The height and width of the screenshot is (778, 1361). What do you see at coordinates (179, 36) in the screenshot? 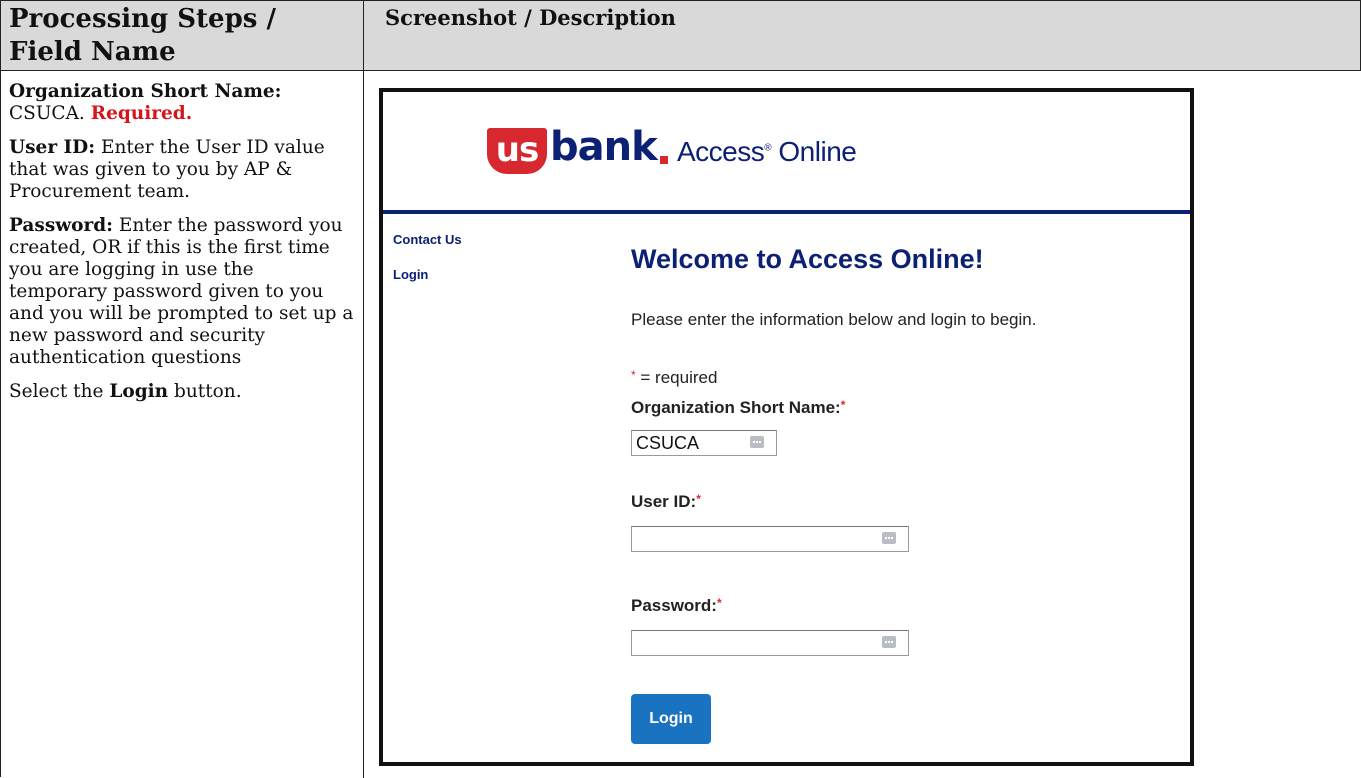
I see `column-header-steps: Processing Steps / Field Name` at bounding box center [179, 36].